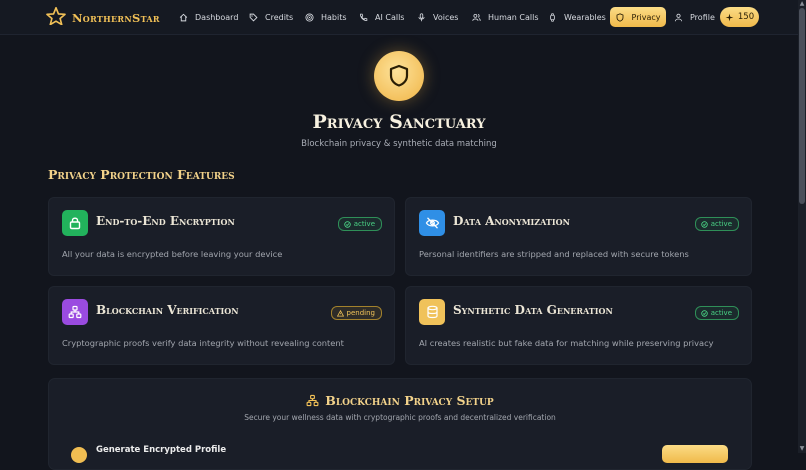  I want to click on brand-logo: NorthernStar, so click(103, 18).